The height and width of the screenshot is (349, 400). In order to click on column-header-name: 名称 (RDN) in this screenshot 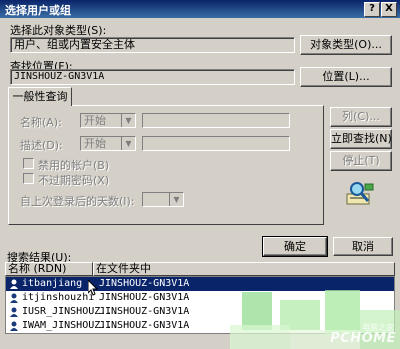, I will do `click(49, 269)`.